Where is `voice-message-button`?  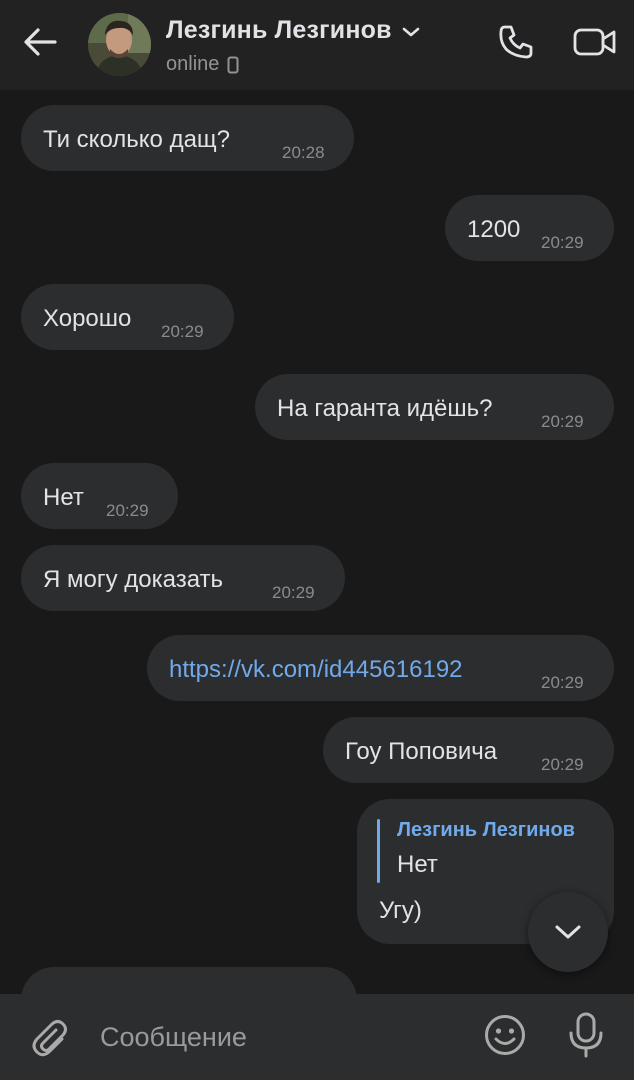
voice-message-button is located at coordinates (586, 1035).